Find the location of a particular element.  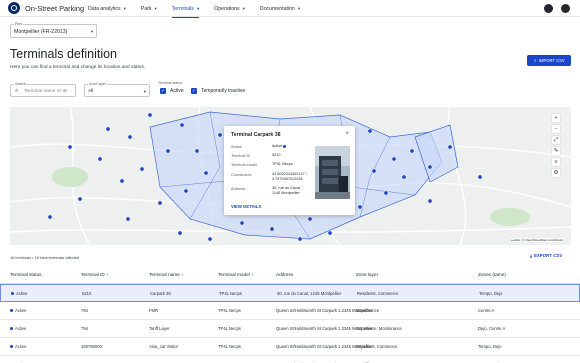

view-details-link: VIEW DETAILS is located at coordinates (246, 206).